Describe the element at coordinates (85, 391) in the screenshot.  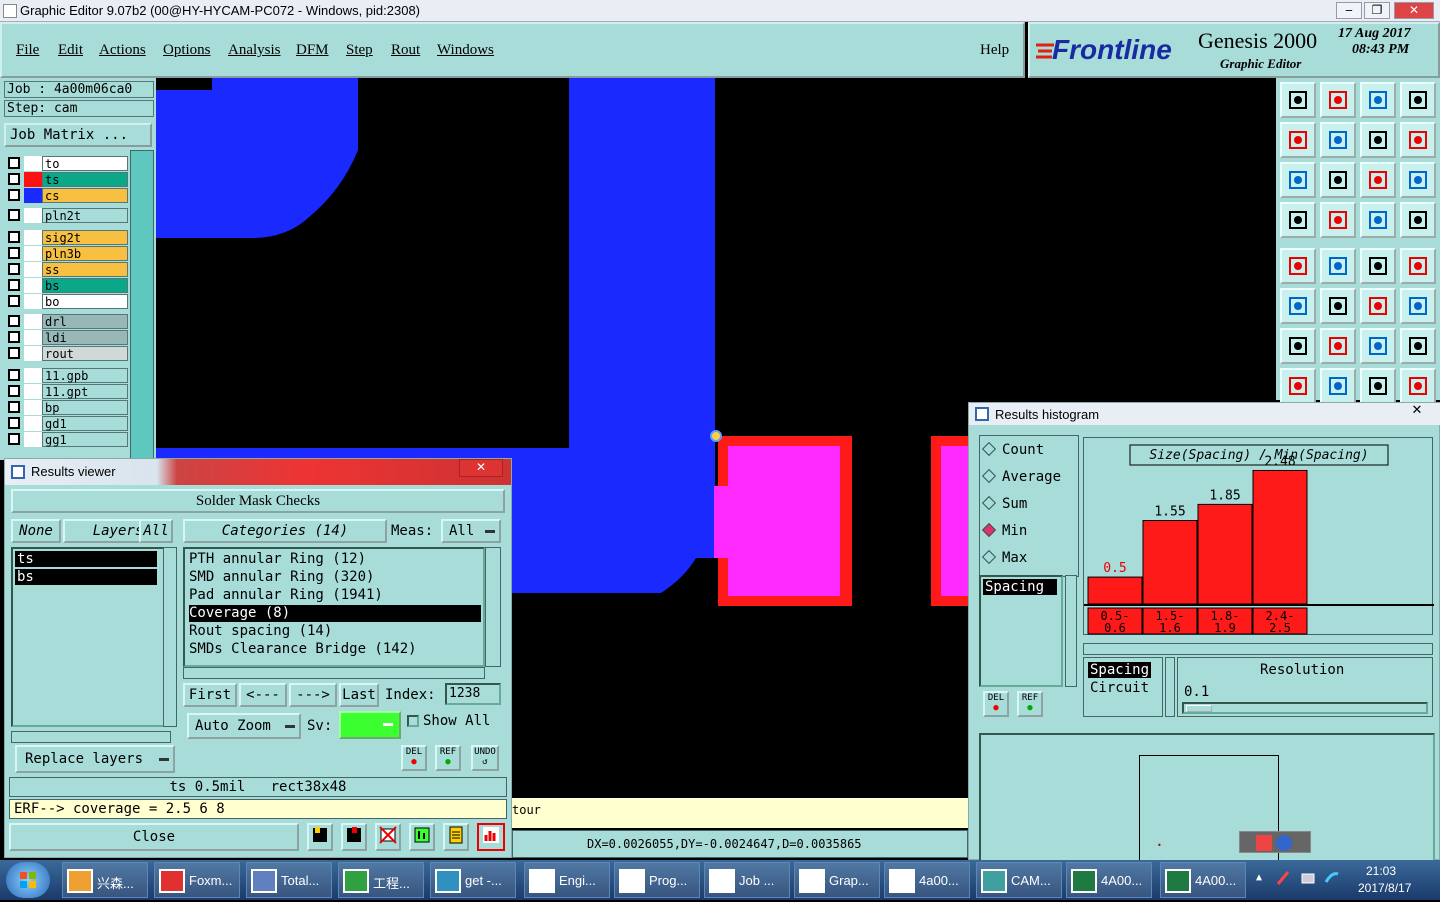
I see `layer-name: 11.gpt` at that location.